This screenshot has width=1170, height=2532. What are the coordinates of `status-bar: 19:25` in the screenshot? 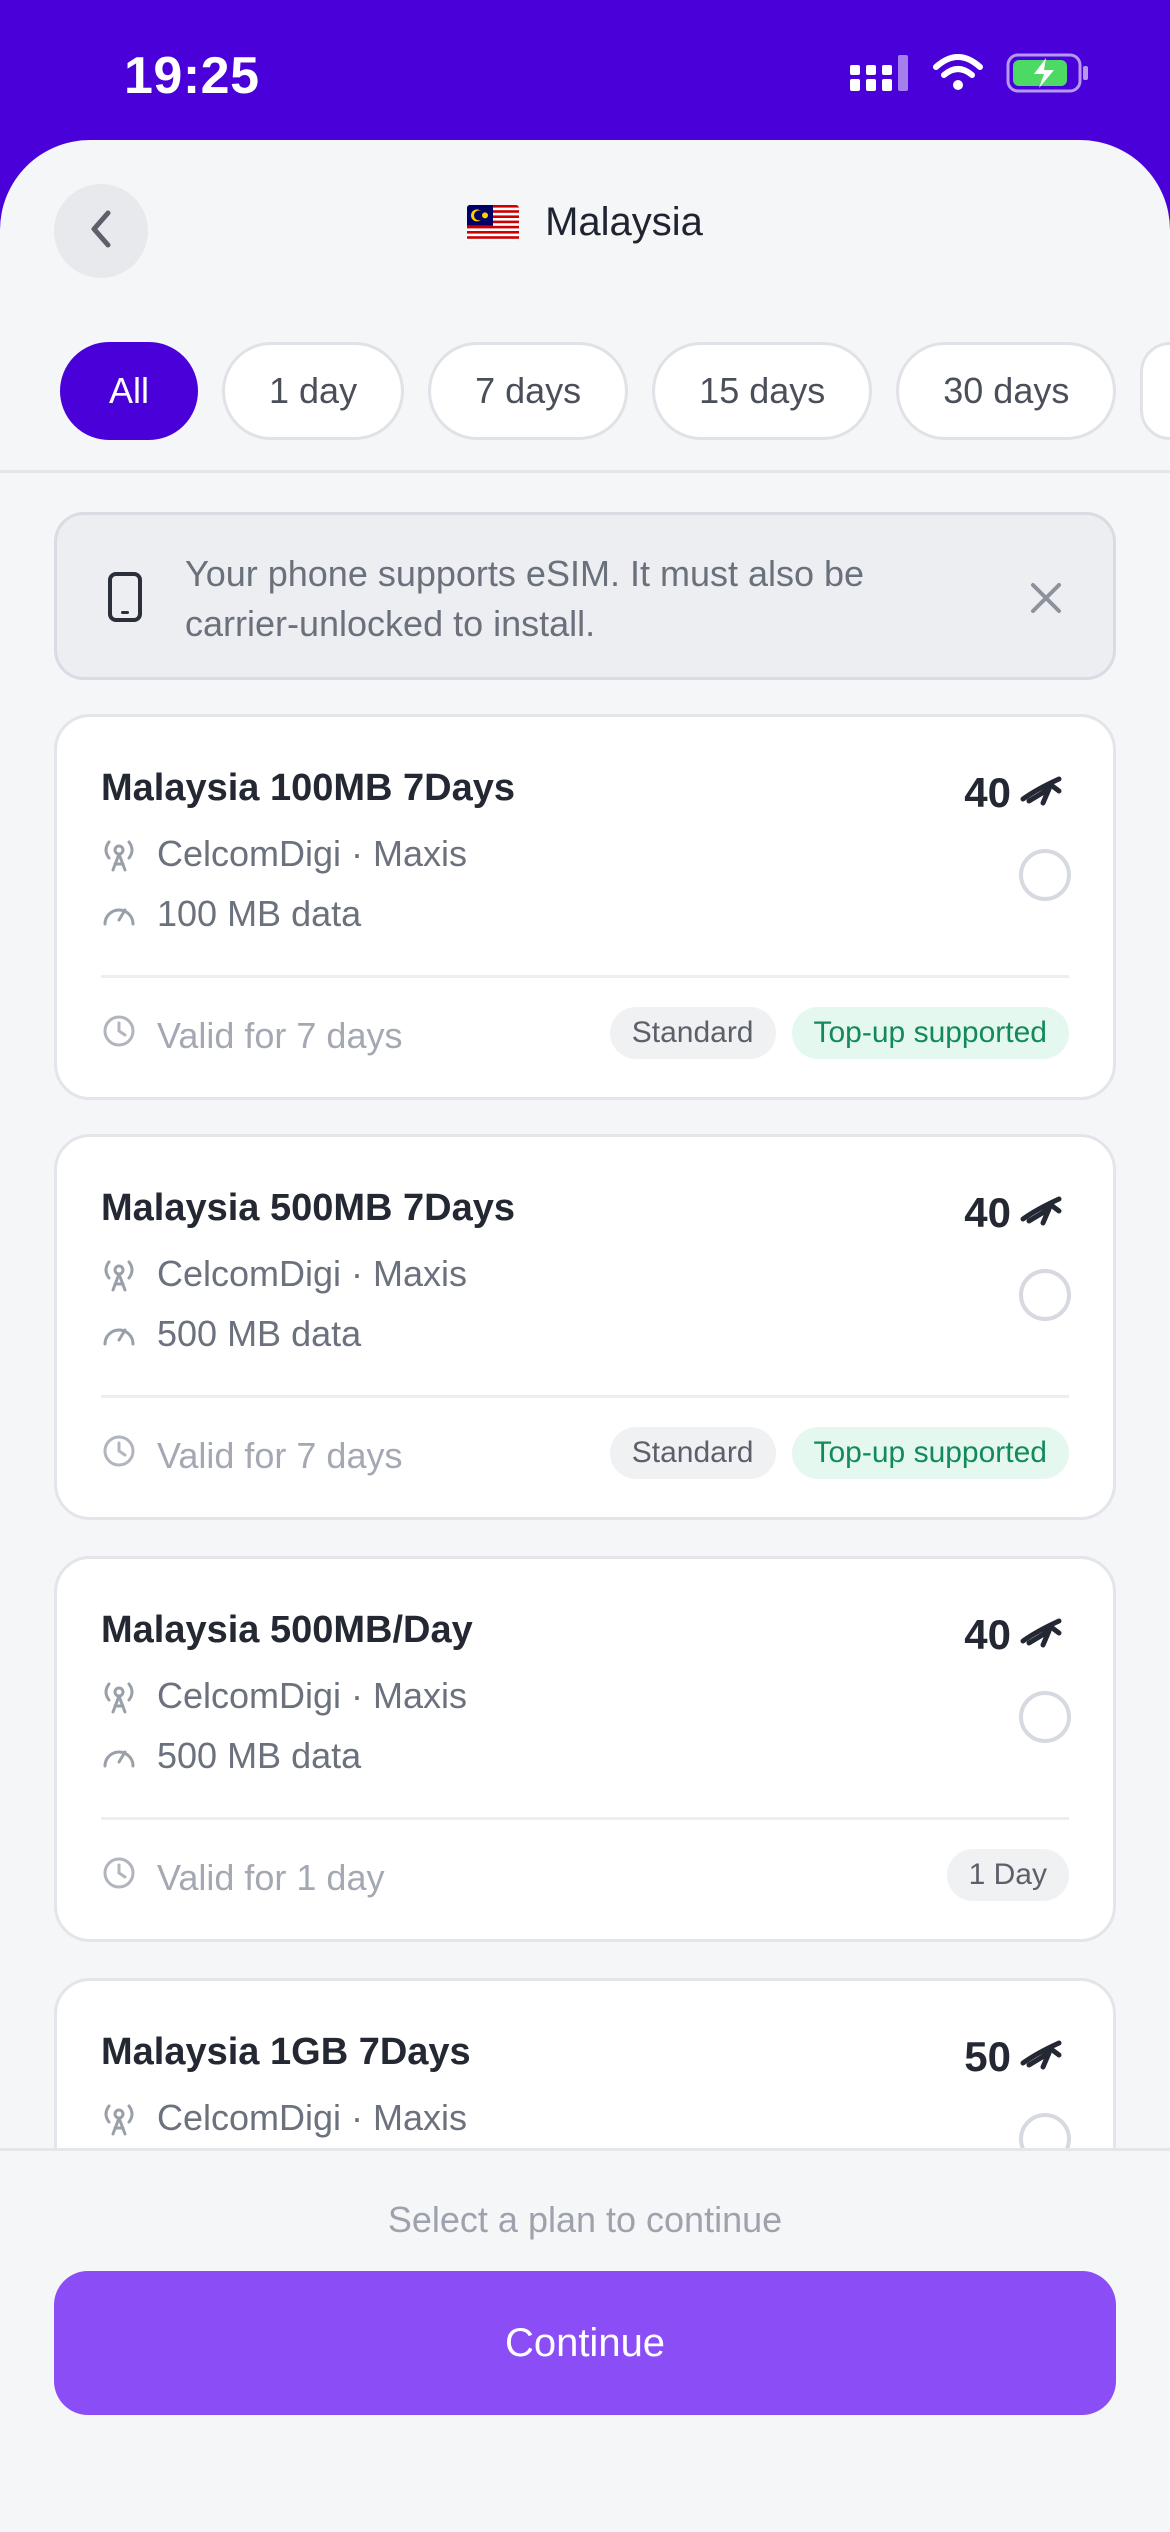 It's located at (585, 75).